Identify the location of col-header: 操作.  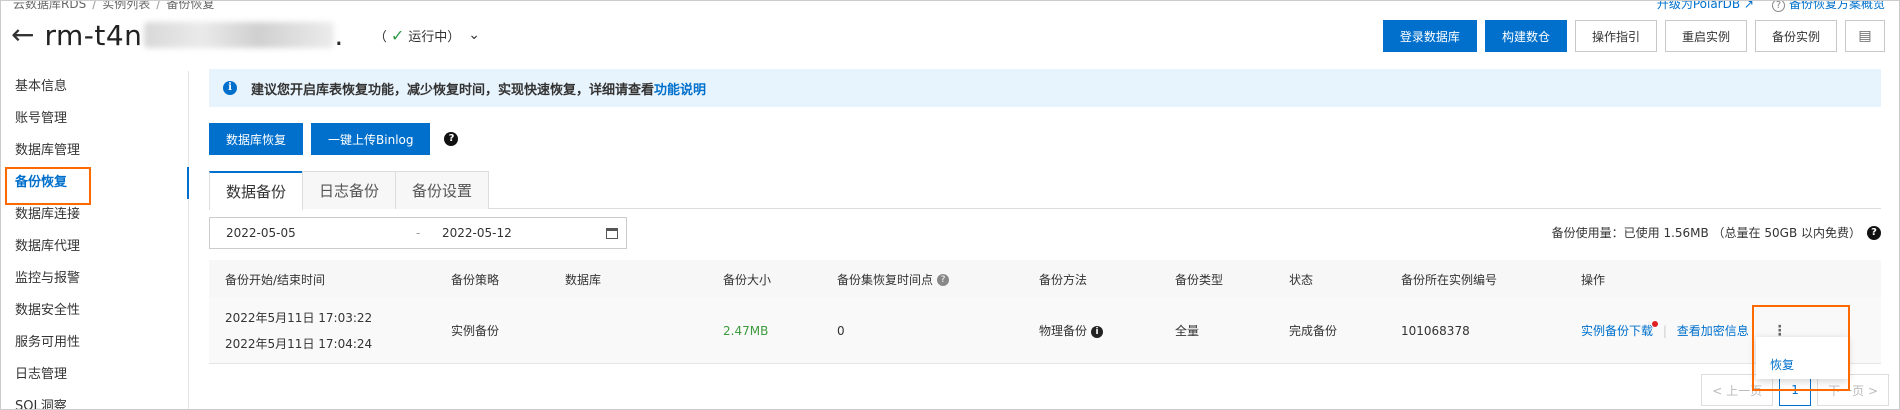
(1593, 279).